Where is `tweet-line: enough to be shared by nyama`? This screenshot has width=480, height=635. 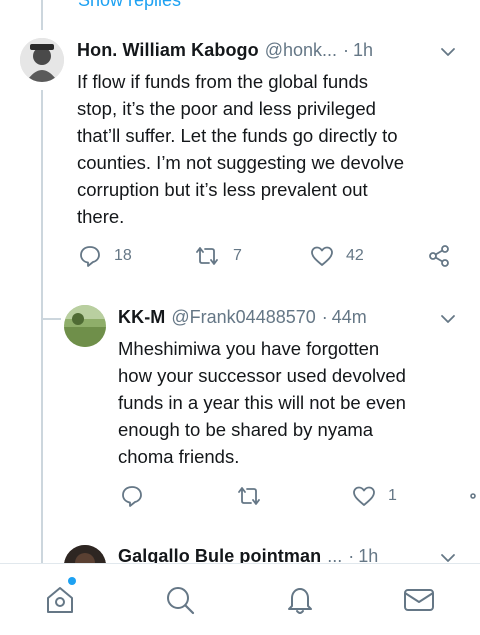 tweet-line: enough to be shared by nyama is located at coordinates (246, 429).